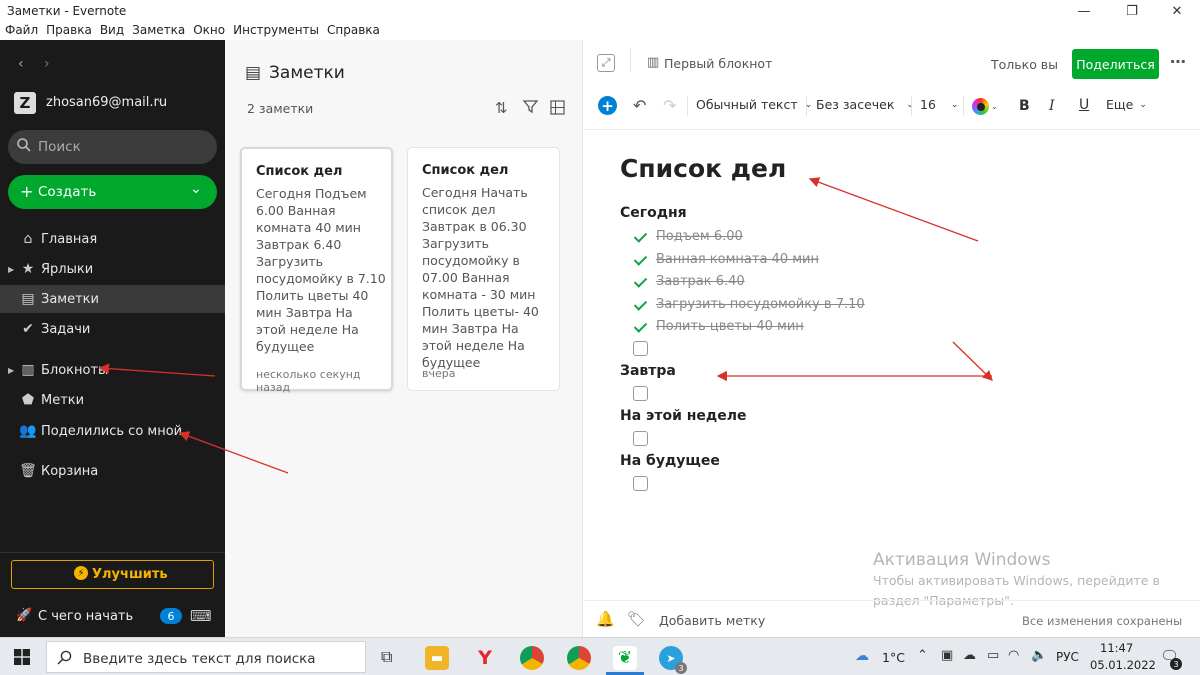  I want to click on volume-icon: 🔈, so click(1039, 655).